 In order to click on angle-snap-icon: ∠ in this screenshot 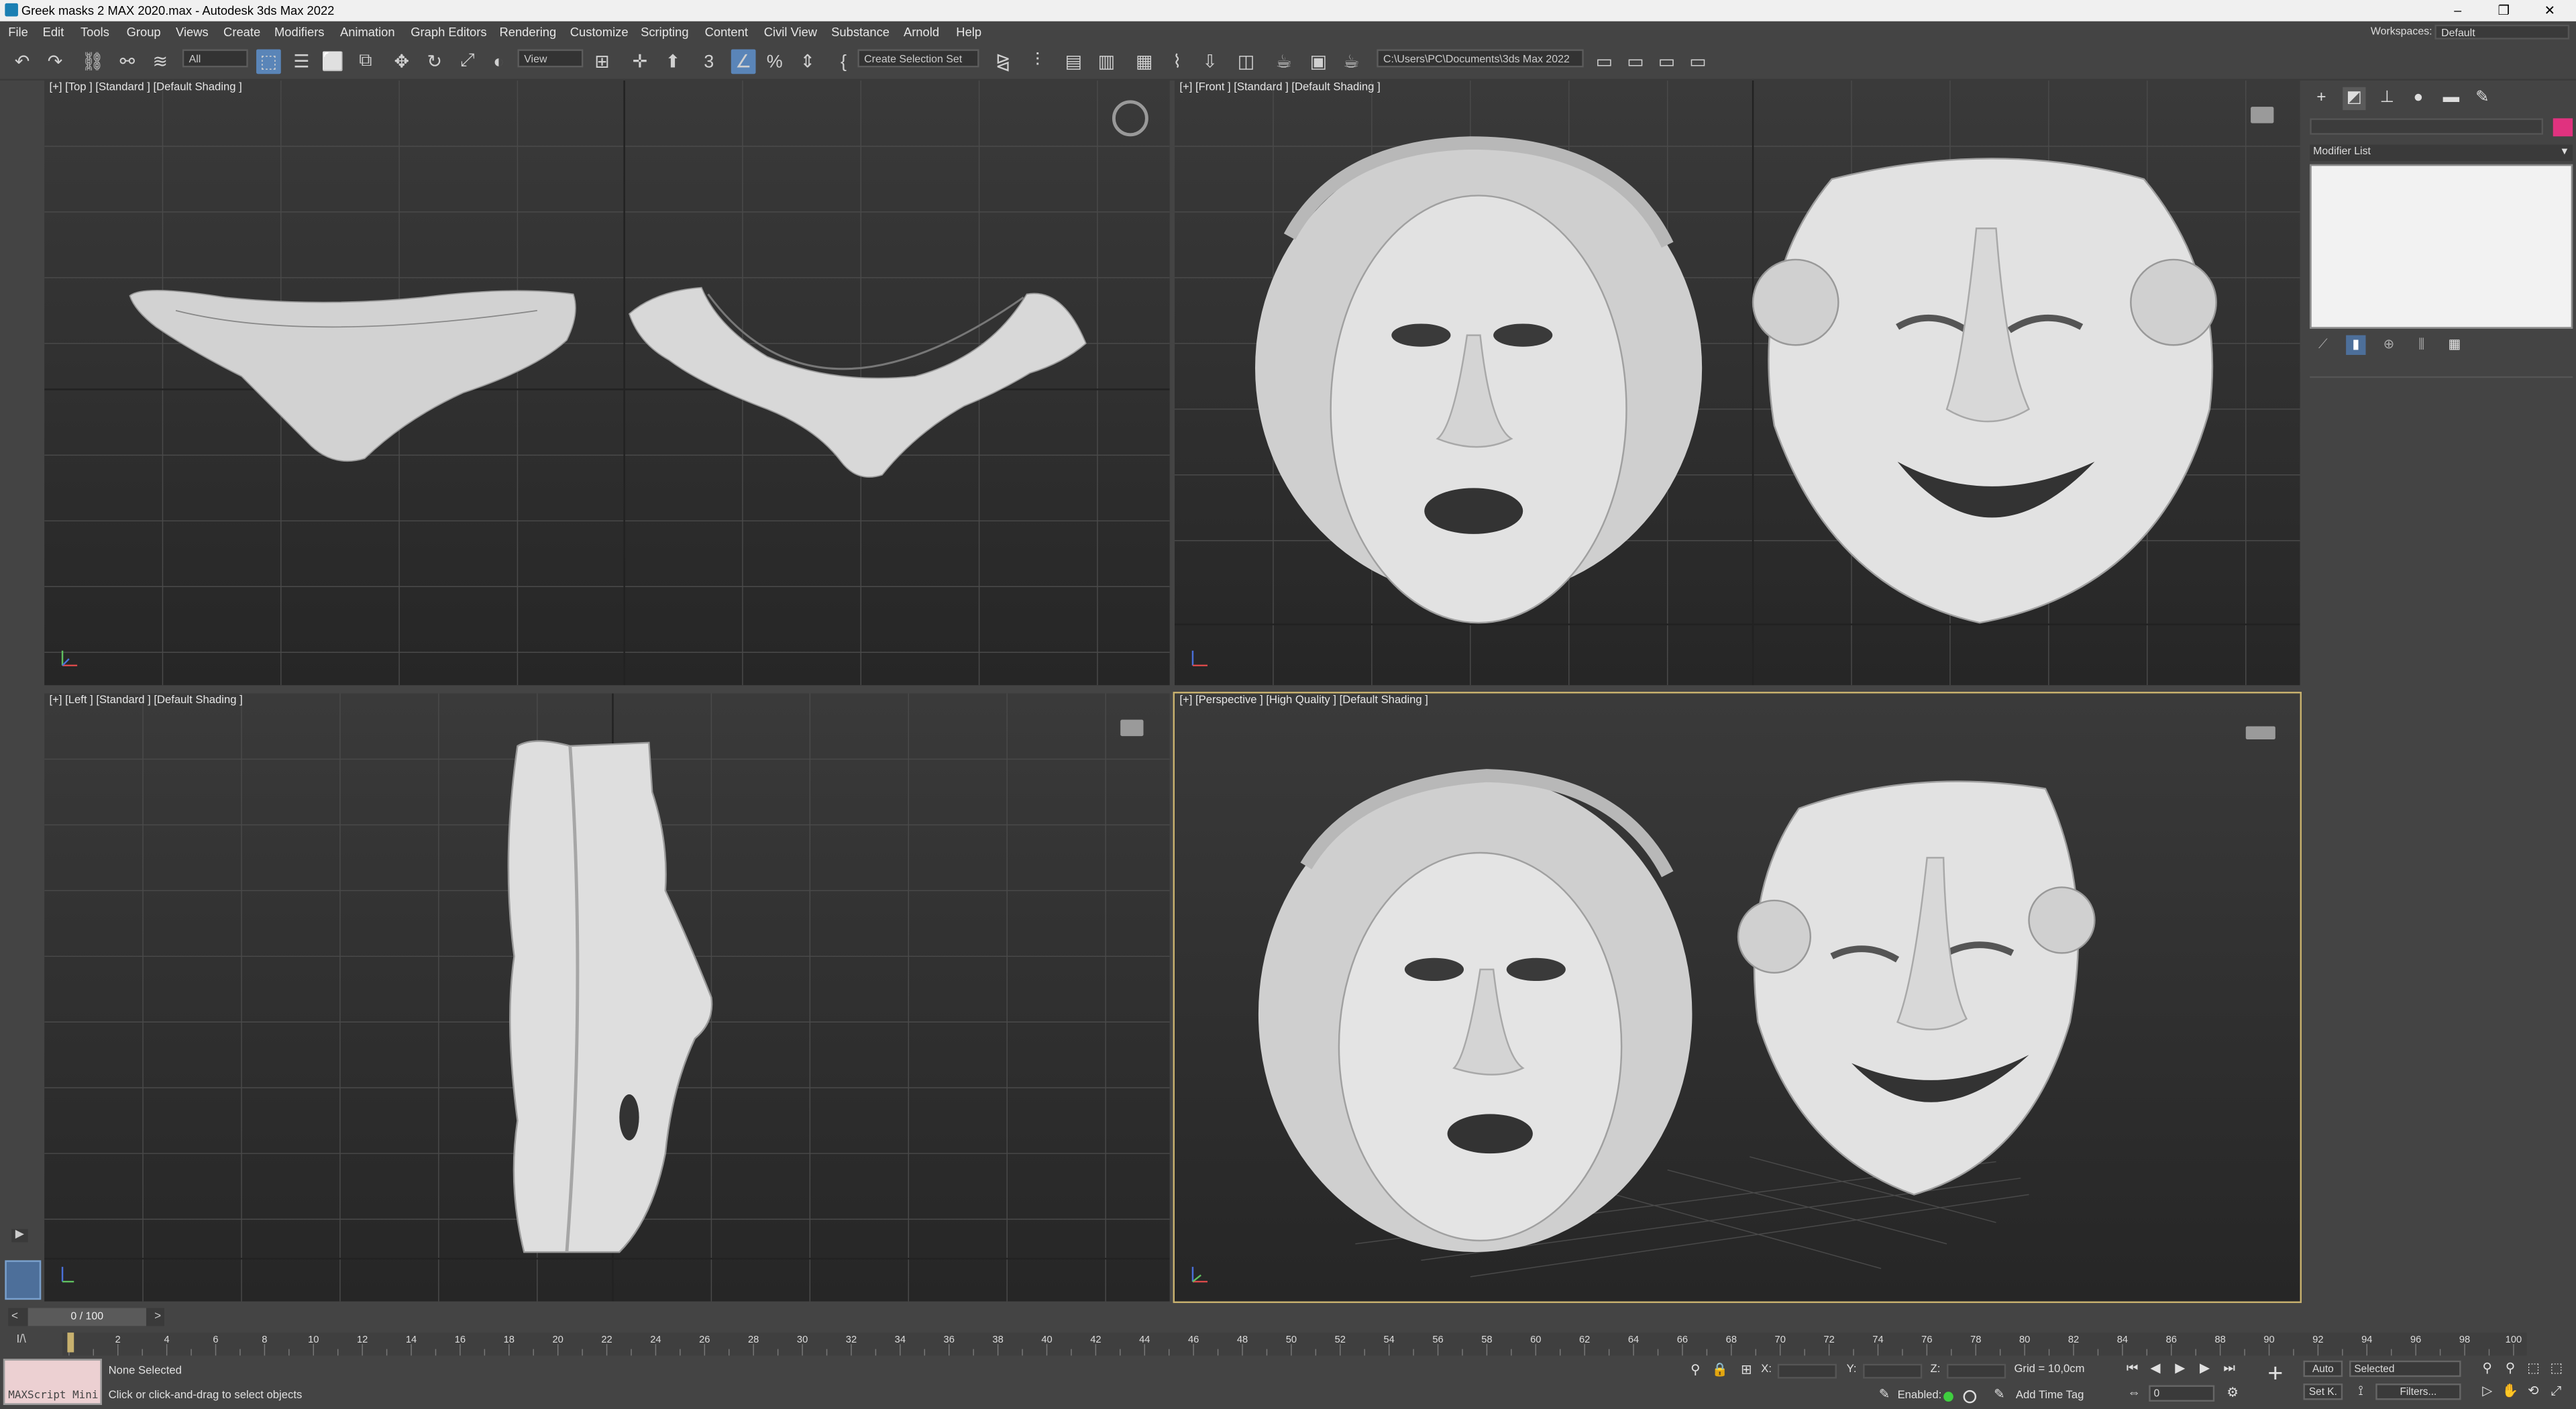, I will do `click(743, 61)`.